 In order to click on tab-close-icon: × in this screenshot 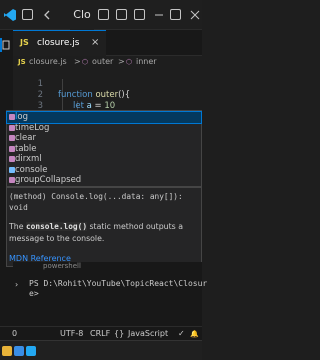, I will do `click(95, 42)`.